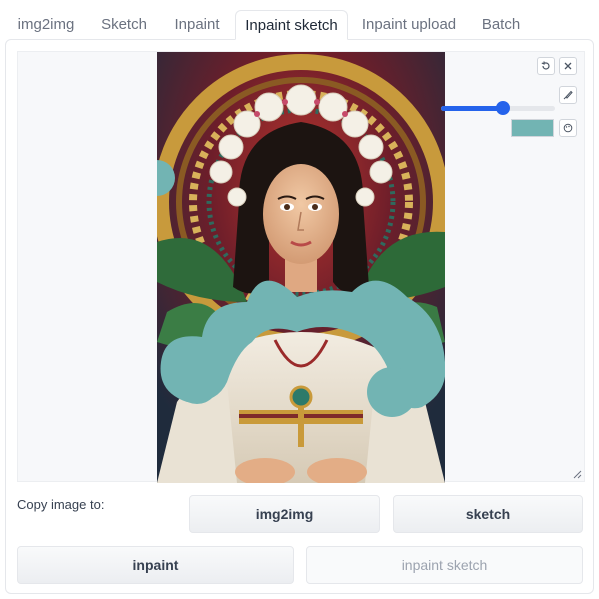 The height and width of the screenshot is (599, 599). What do you see at coordinates (124, 25) in the screenshot?
I see `tab-sketch: Sketch` at bounding box center [124, 25].